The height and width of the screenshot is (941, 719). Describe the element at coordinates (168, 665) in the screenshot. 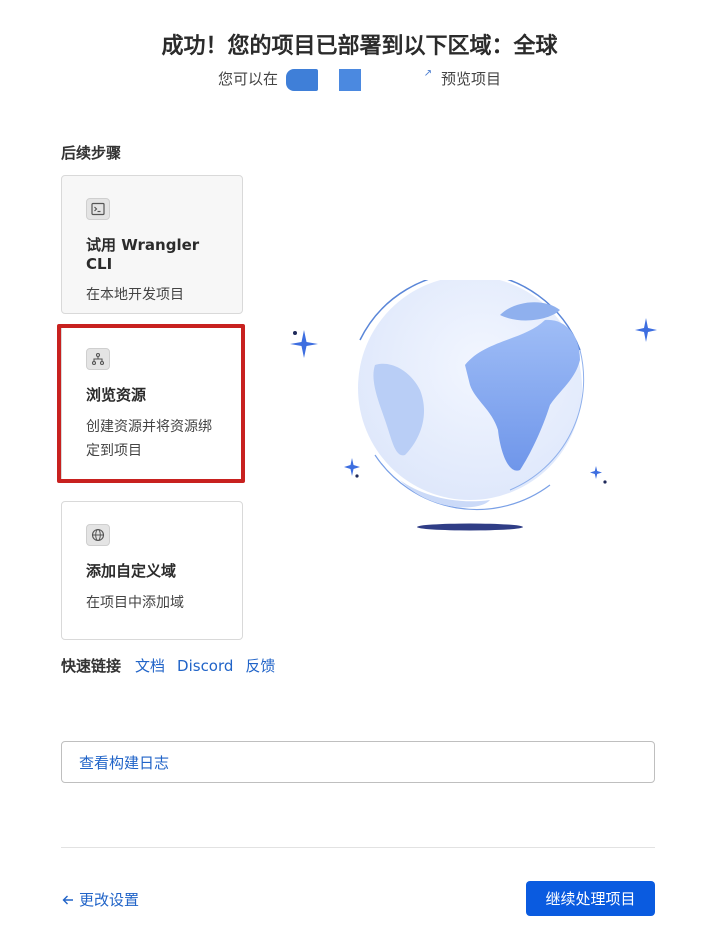

I see `quick-links: 快速链接 文档 Discord 反馈` at that location.